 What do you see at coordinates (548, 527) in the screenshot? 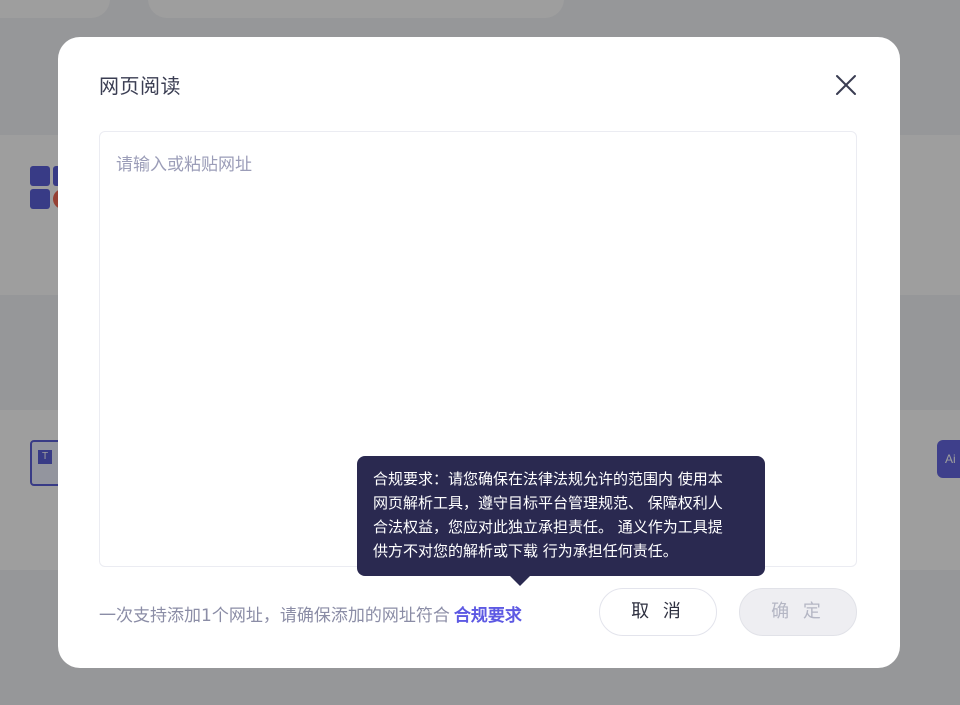
I see `tooltip-line: 合法权益，您应对此独立承担责任。 通义作为工具提` at bounding box center [548, 527].